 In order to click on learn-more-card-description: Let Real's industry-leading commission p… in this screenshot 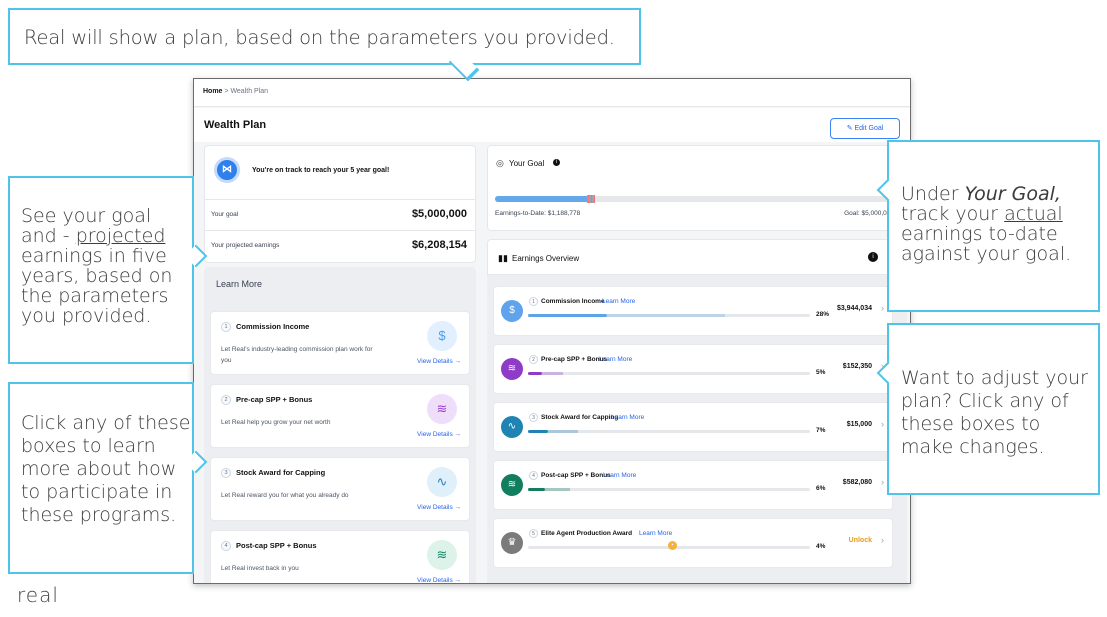, I will do `click(297, 355)`.